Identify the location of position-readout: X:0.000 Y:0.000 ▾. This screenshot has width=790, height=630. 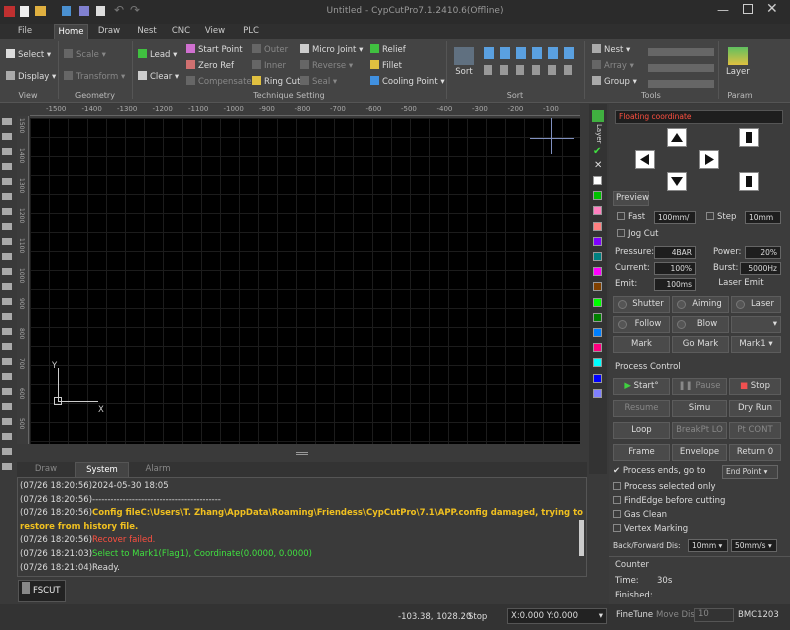
(557, 616).